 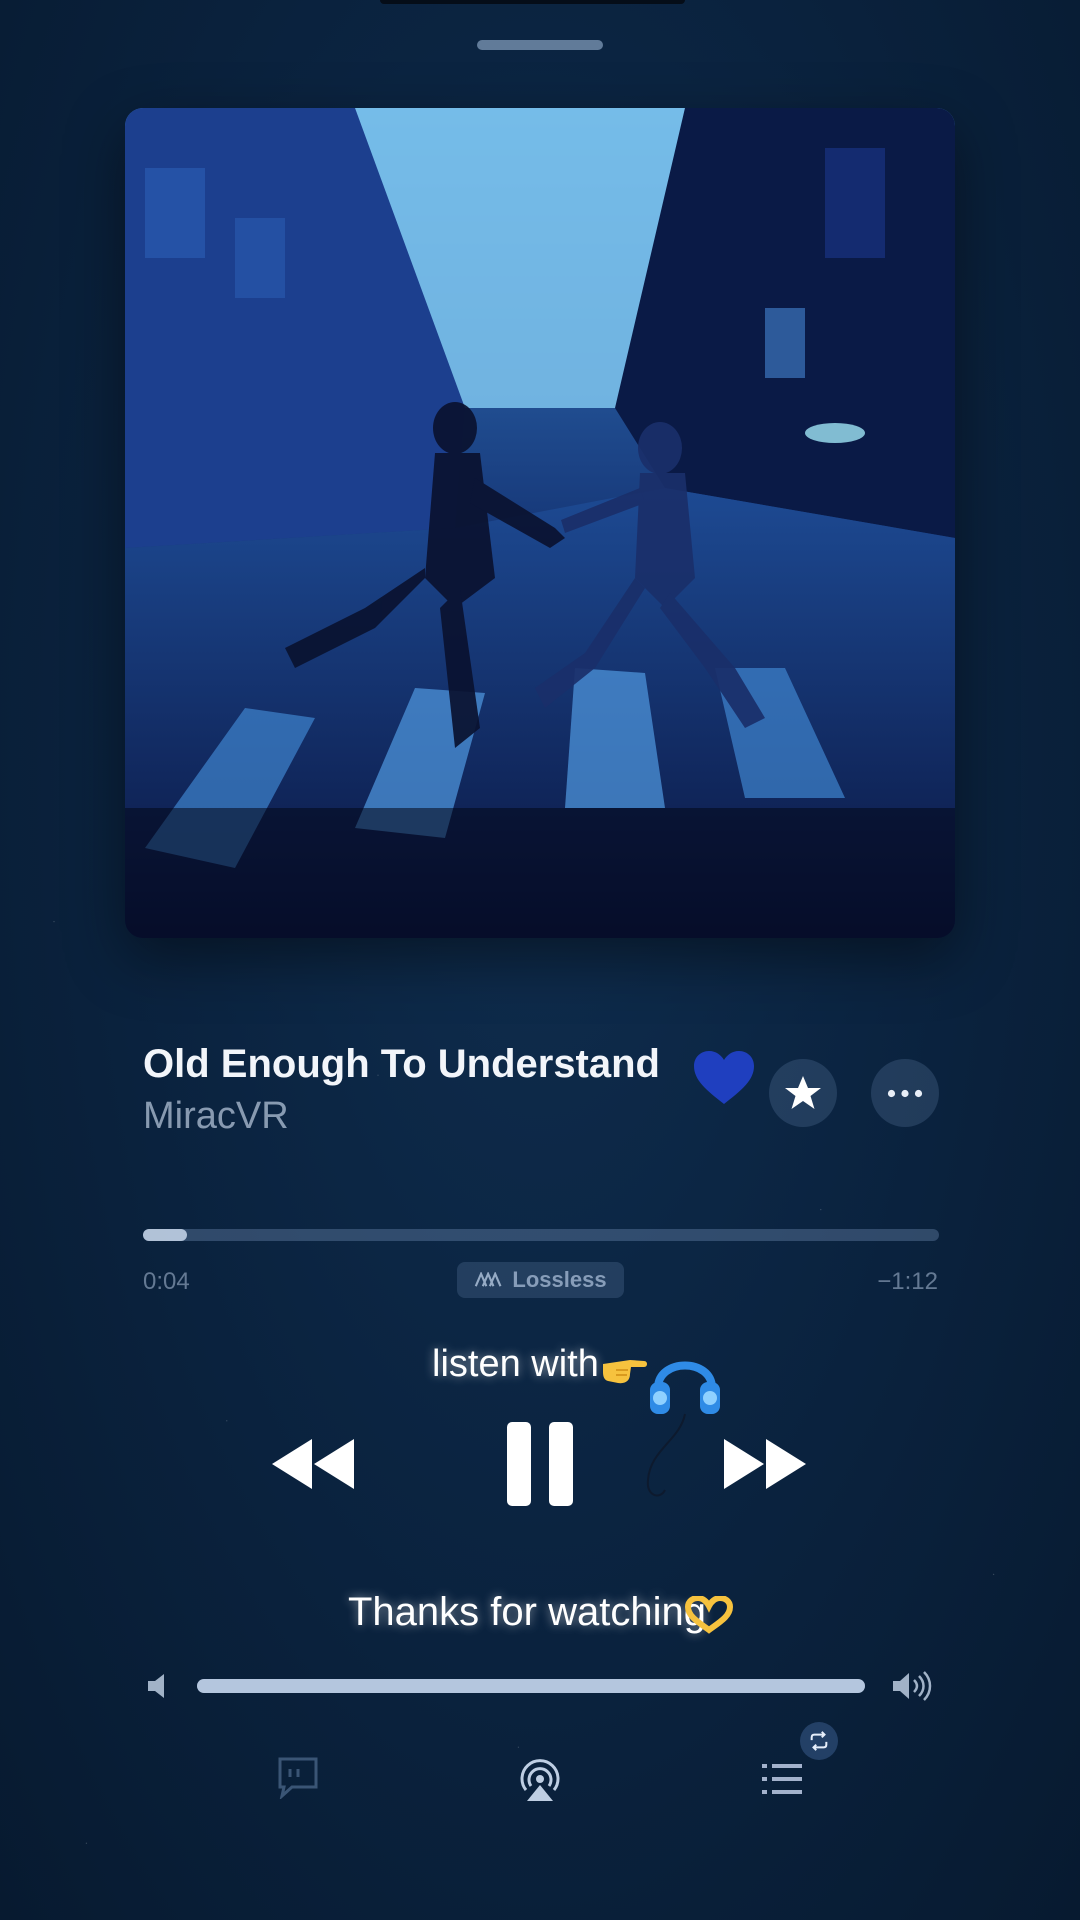 I want to click on queue-button, so click(x=782, y=1779).